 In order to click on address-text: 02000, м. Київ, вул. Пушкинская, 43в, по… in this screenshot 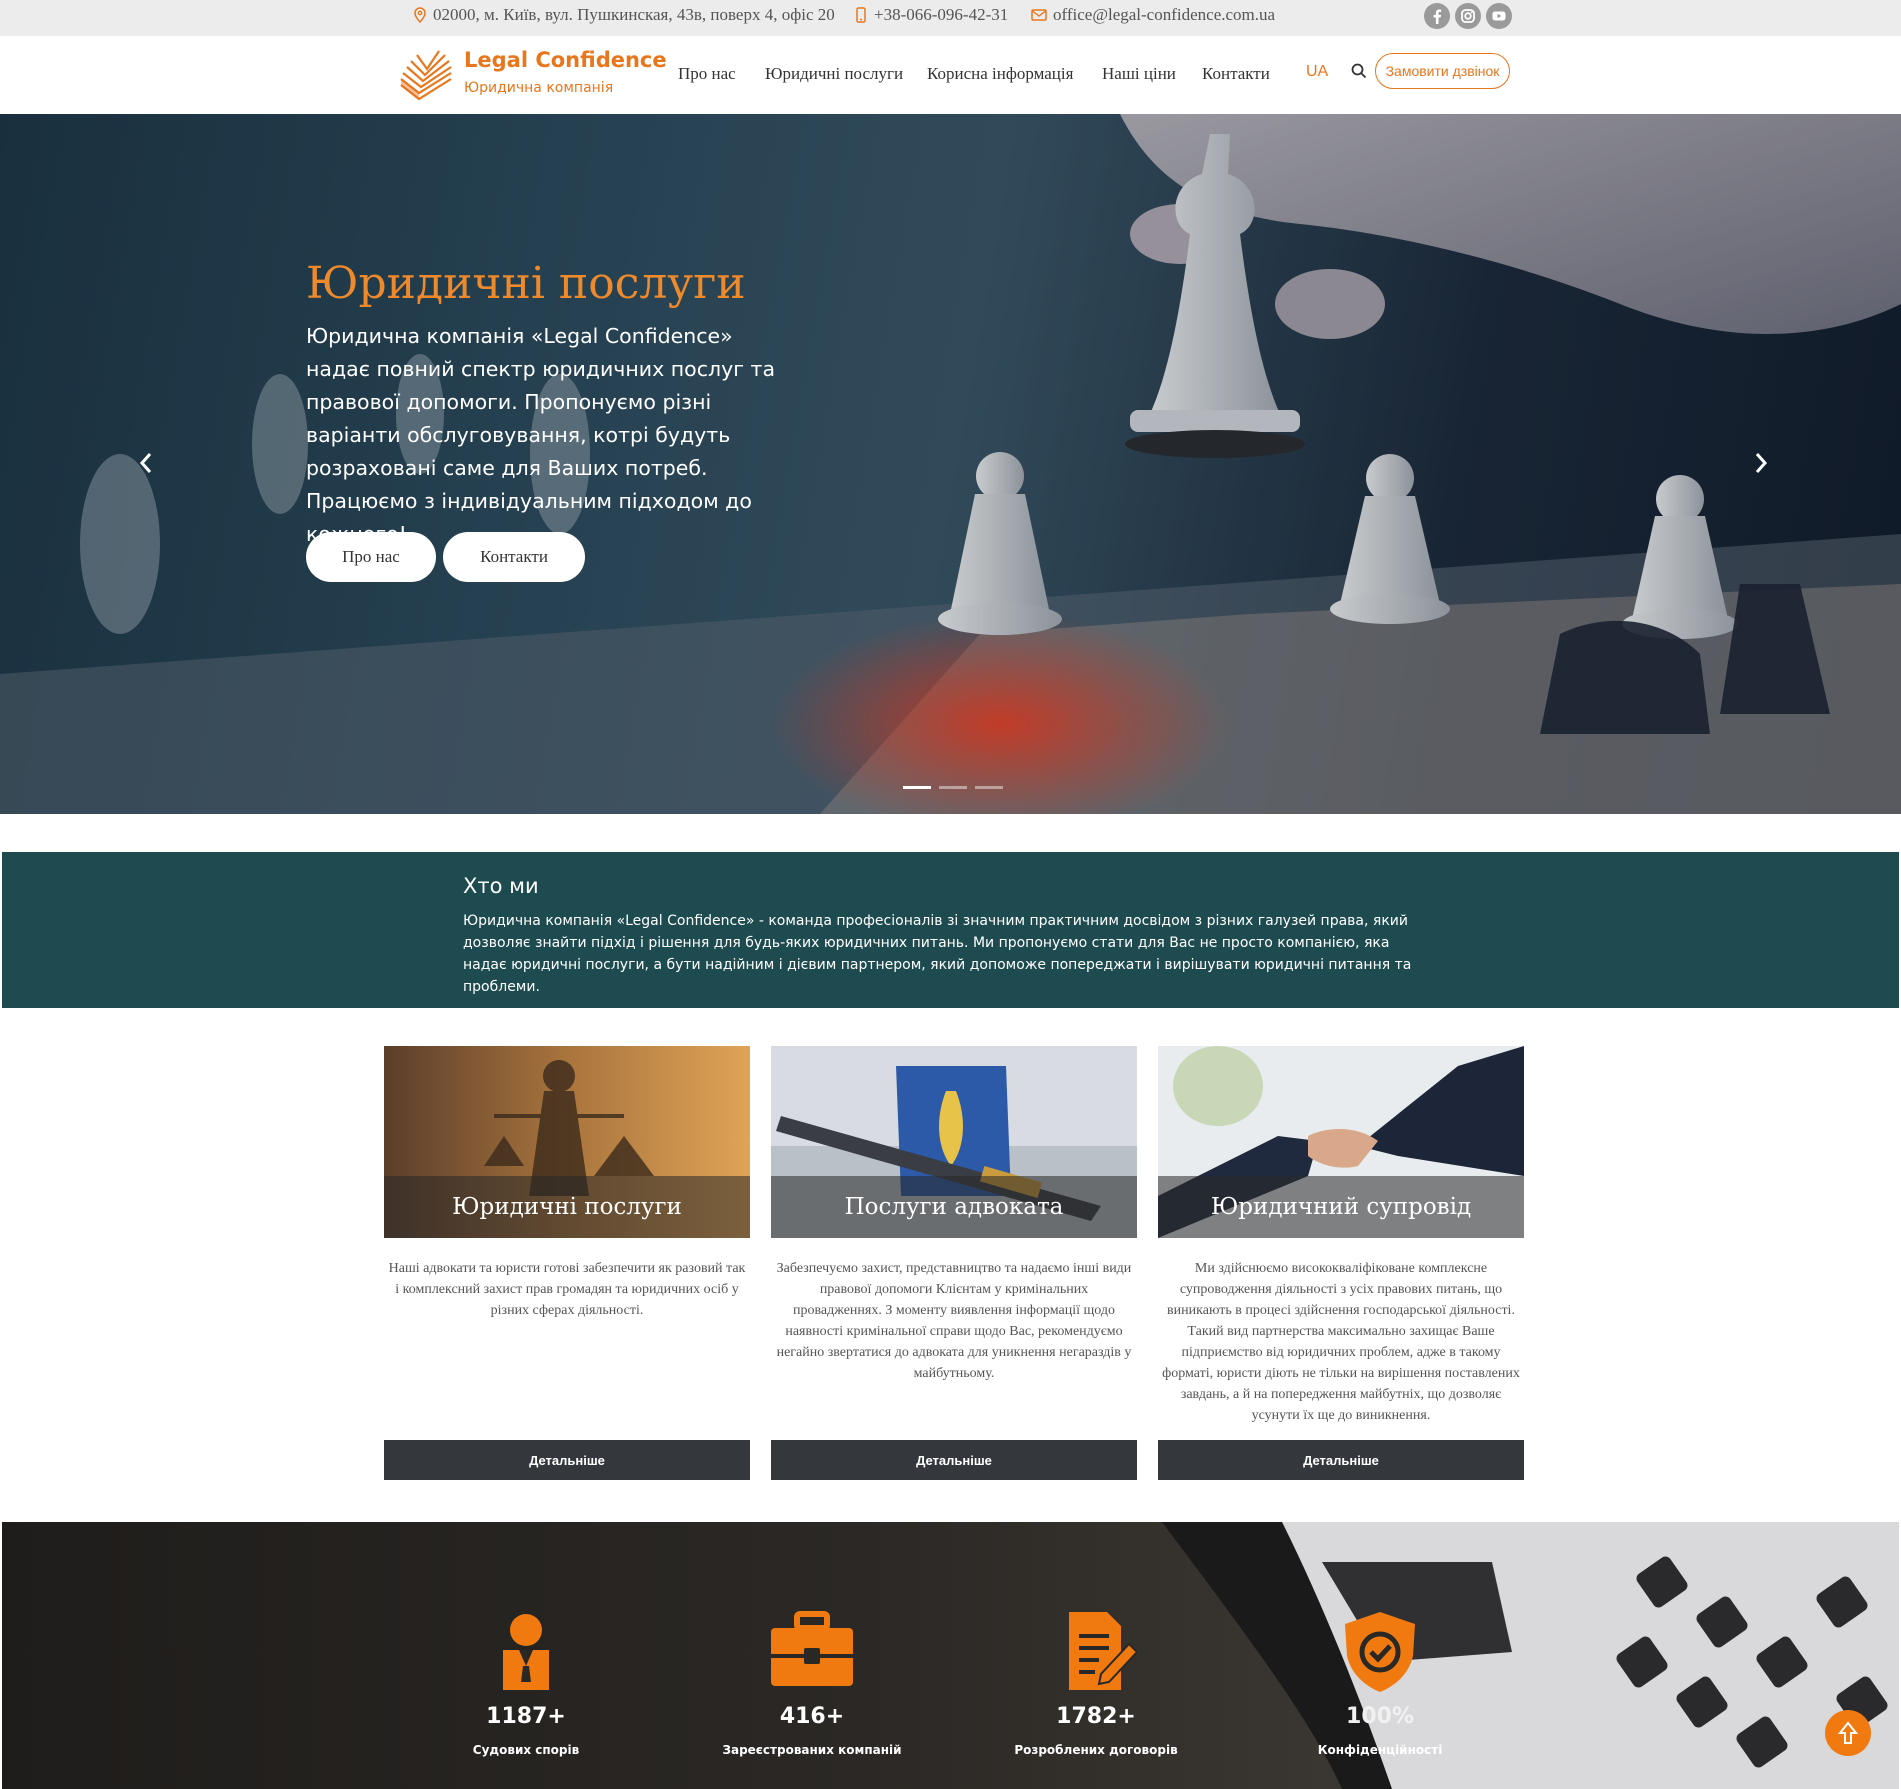, I will do `click(634, 14)`.